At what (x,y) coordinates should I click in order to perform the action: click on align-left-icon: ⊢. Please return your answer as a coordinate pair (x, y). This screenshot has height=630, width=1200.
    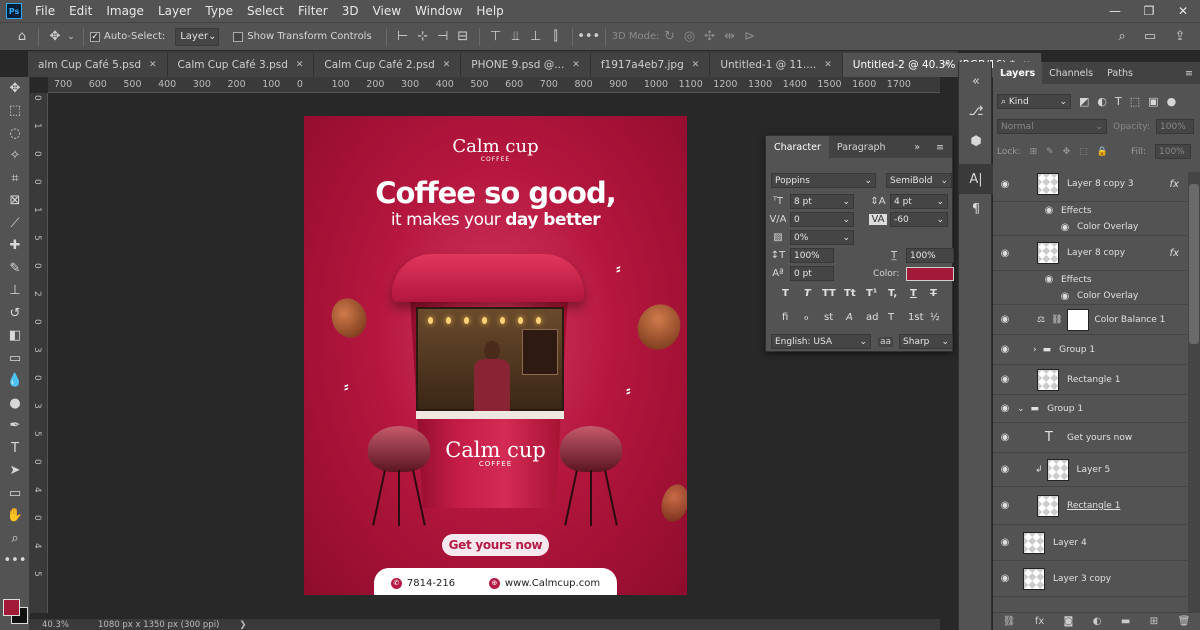
    Looking at the image, I should click on (403, 37).